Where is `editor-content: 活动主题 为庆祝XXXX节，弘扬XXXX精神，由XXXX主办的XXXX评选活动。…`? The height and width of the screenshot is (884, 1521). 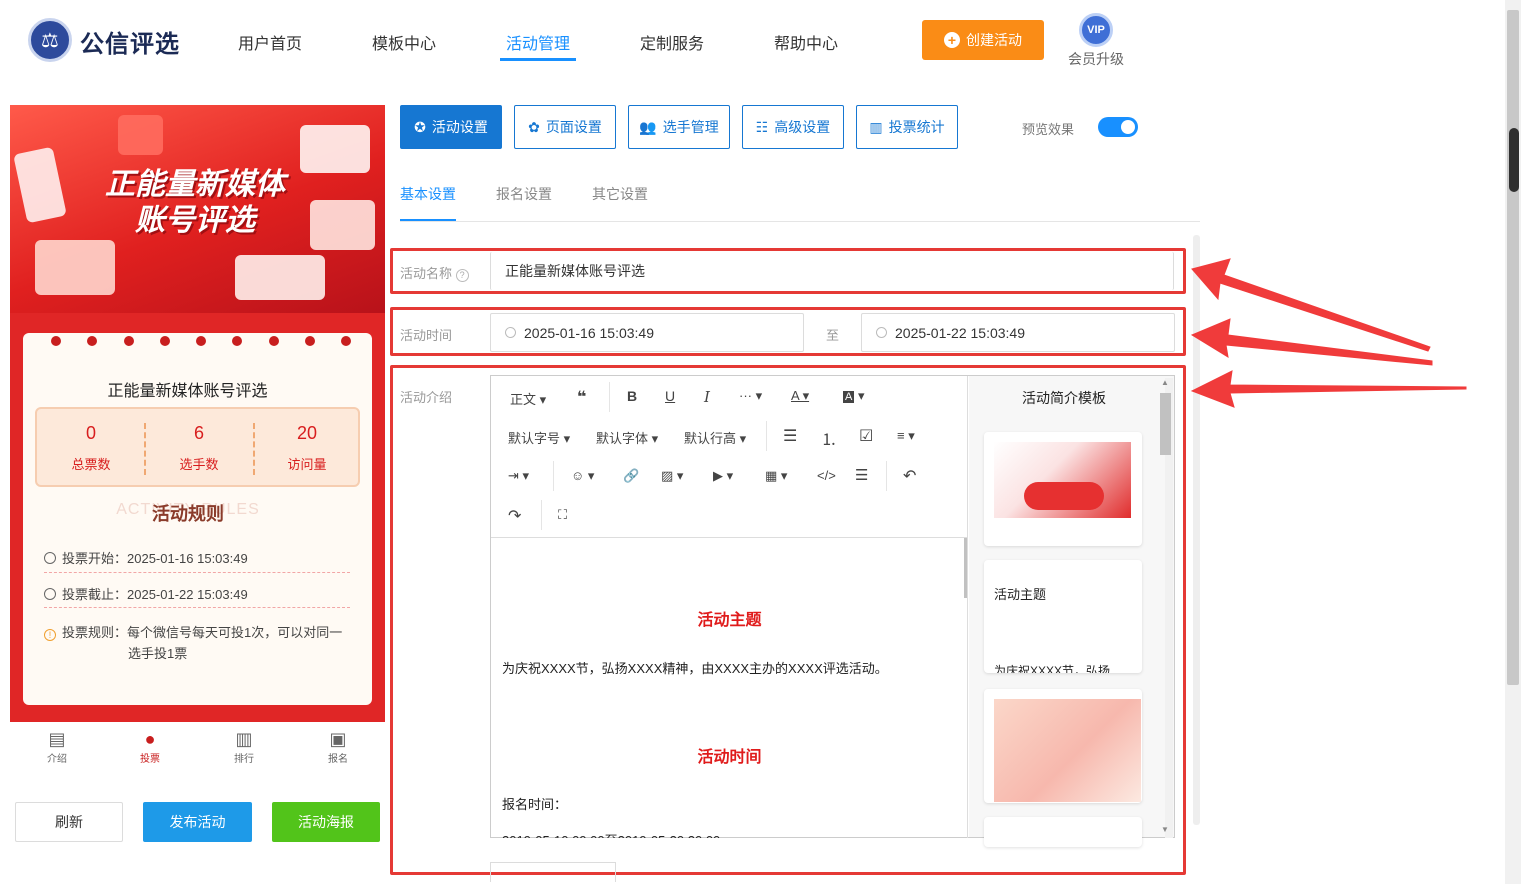 editor-content: 活动主题 为庆祝XXXX节，弘扬XXXX精神，由XXXX主办的XXXX评选活动。… is located at coordinates (729, 688).